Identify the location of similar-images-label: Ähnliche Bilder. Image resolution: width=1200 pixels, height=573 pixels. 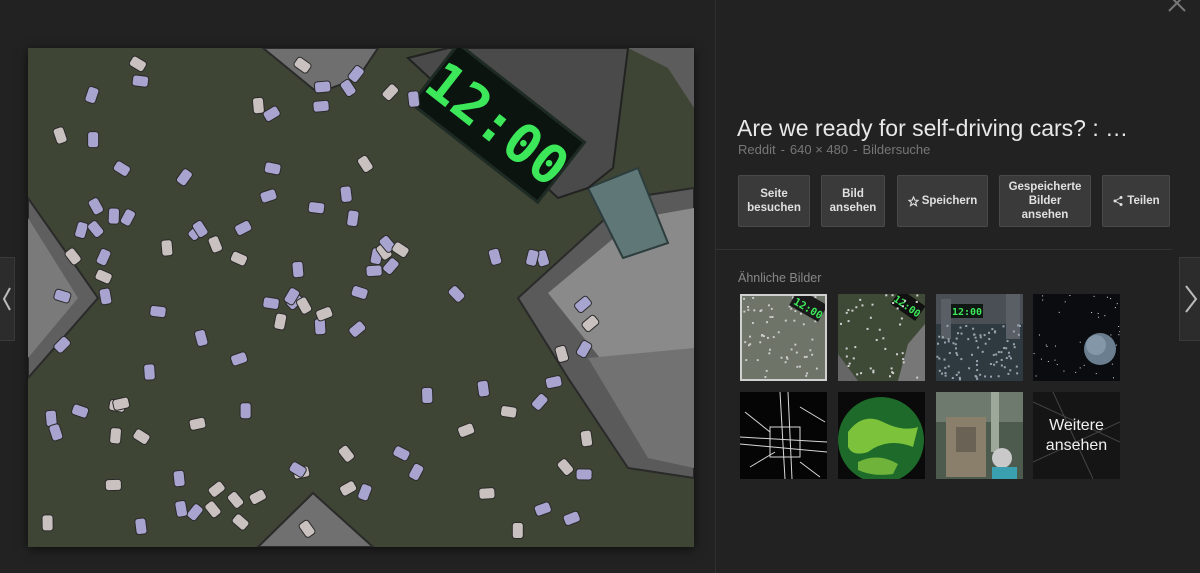
(780, 278).